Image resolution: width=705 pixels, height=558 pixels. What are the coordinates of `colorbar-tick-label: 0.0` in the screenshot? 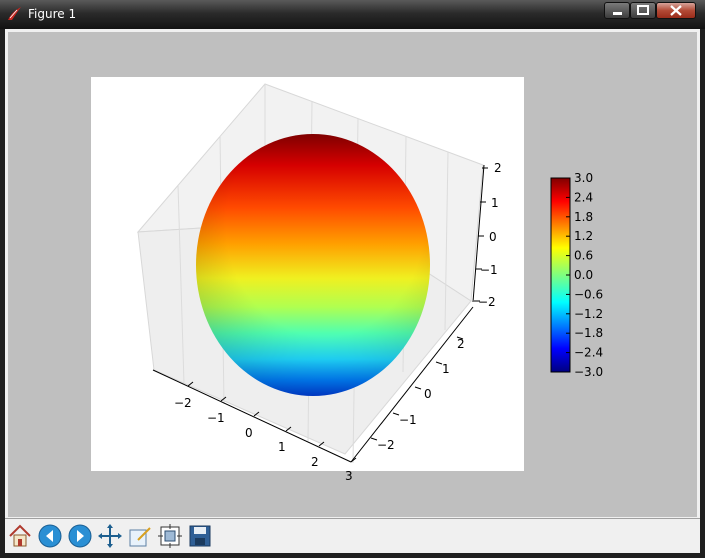 It's located at (583, 275).